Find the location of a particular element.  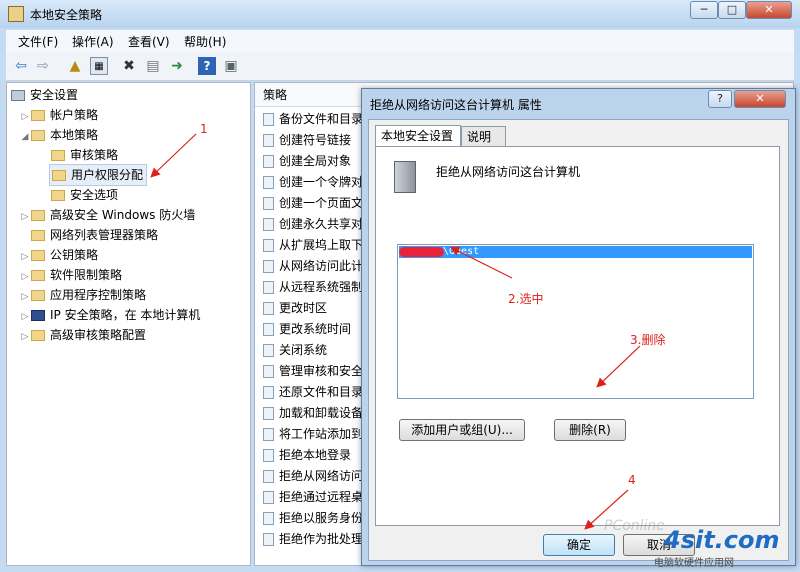

site-logo: 4sit.com 电脑软硬件应用网 is located at coordinates (718, 547).